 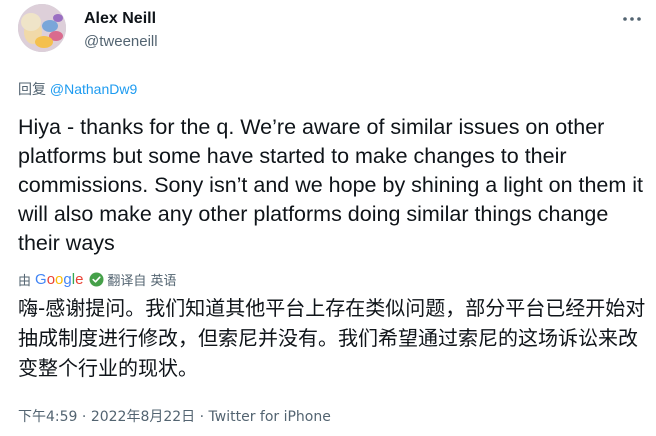 What do you see at coordinates (93, 89) in the screenshot?
I see `reply-mention-link: @NathanDw9` at bounding box center [93, 89].